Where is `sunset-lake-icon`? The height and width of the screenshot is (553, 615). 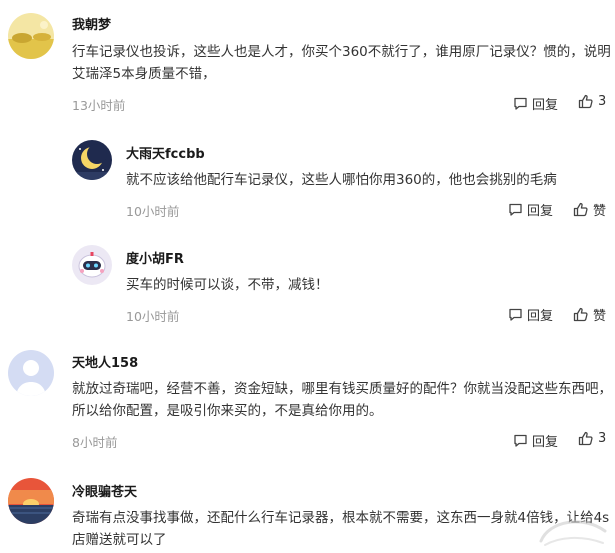
sunset-lake-icon is located at coordinates (31, 501).